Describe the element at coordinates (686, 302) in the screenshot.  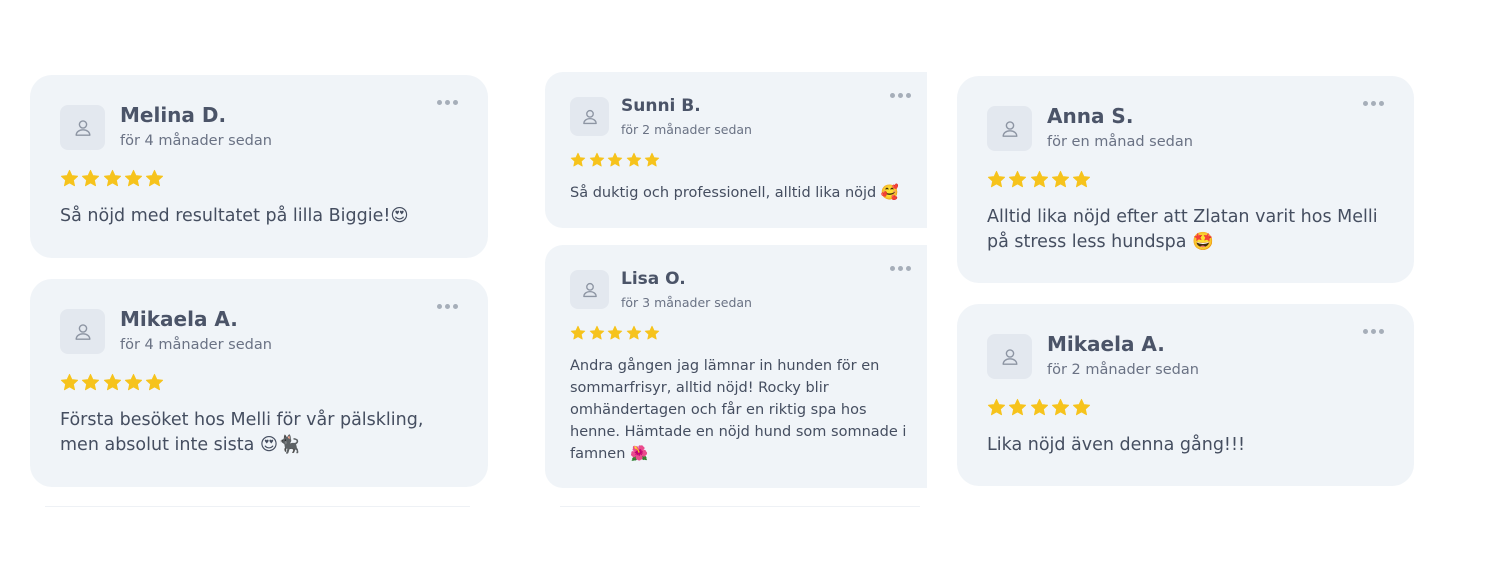
I see `review-date: för 3 månader sedan` at that location.